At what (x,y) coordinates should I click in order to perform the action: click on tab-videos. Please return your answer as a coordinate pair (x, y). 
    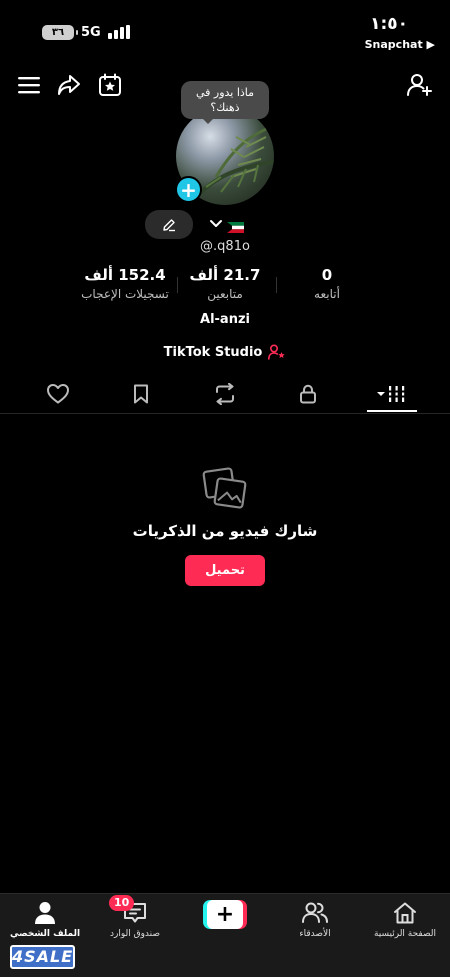
    Looking at the image, I should click on (392, 394).